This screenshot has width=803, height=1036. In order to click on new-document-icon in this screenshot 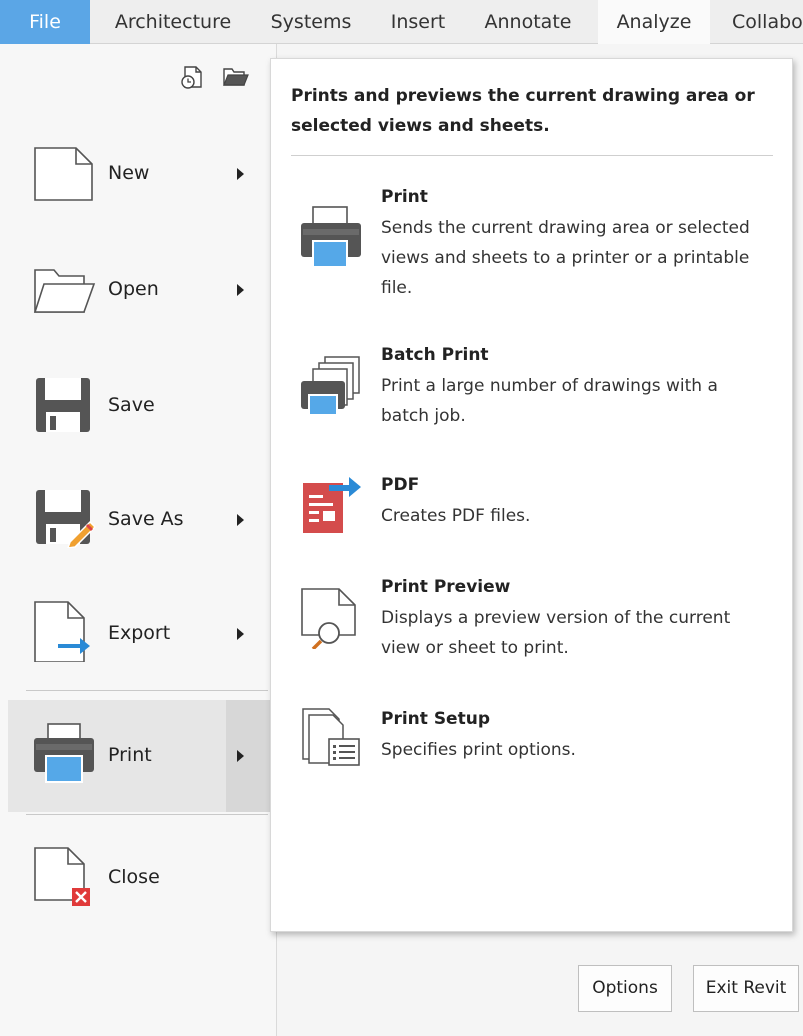, I will do `click(64, 172)`.